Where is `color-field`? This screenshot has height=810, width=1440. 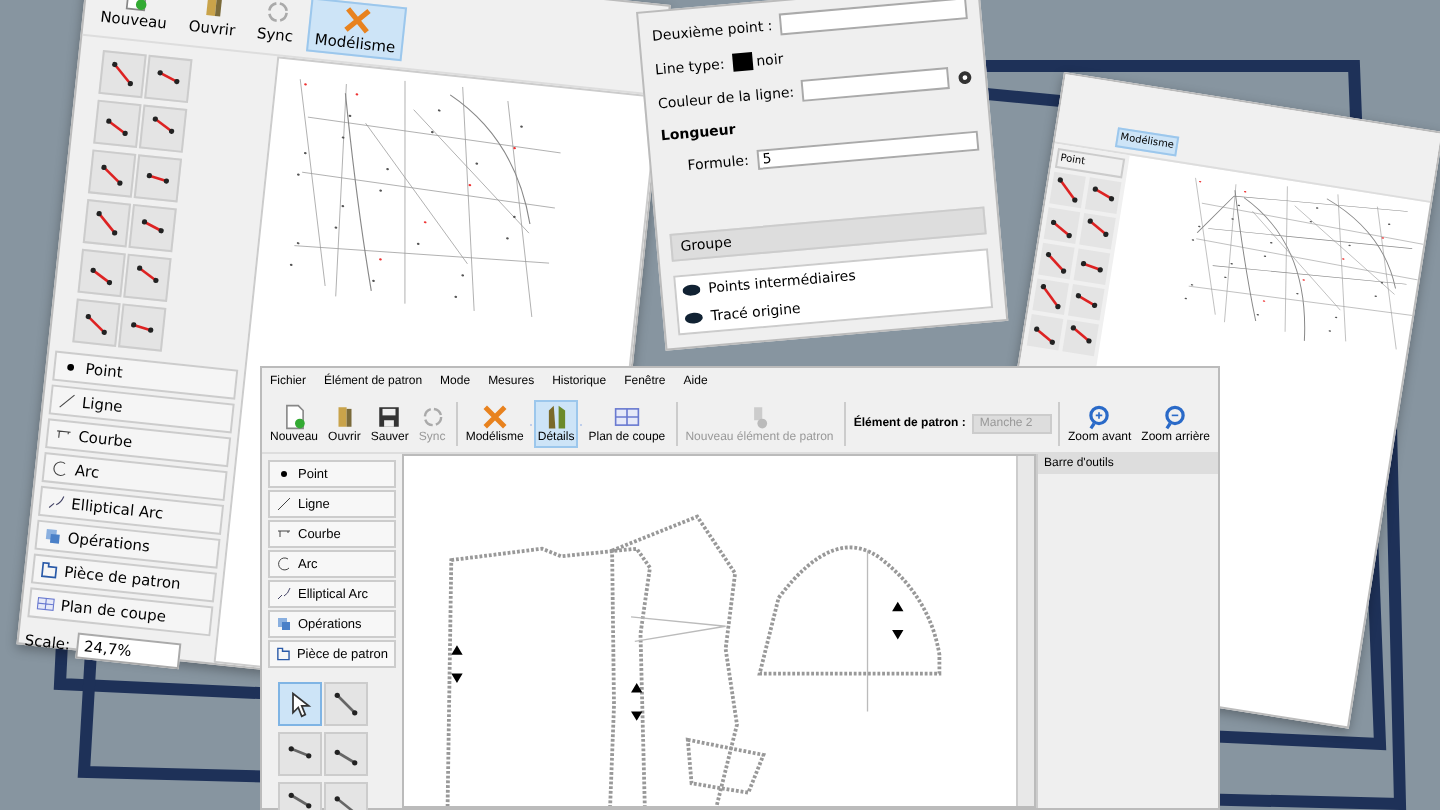
color-field is located at coordinates (875, 84).